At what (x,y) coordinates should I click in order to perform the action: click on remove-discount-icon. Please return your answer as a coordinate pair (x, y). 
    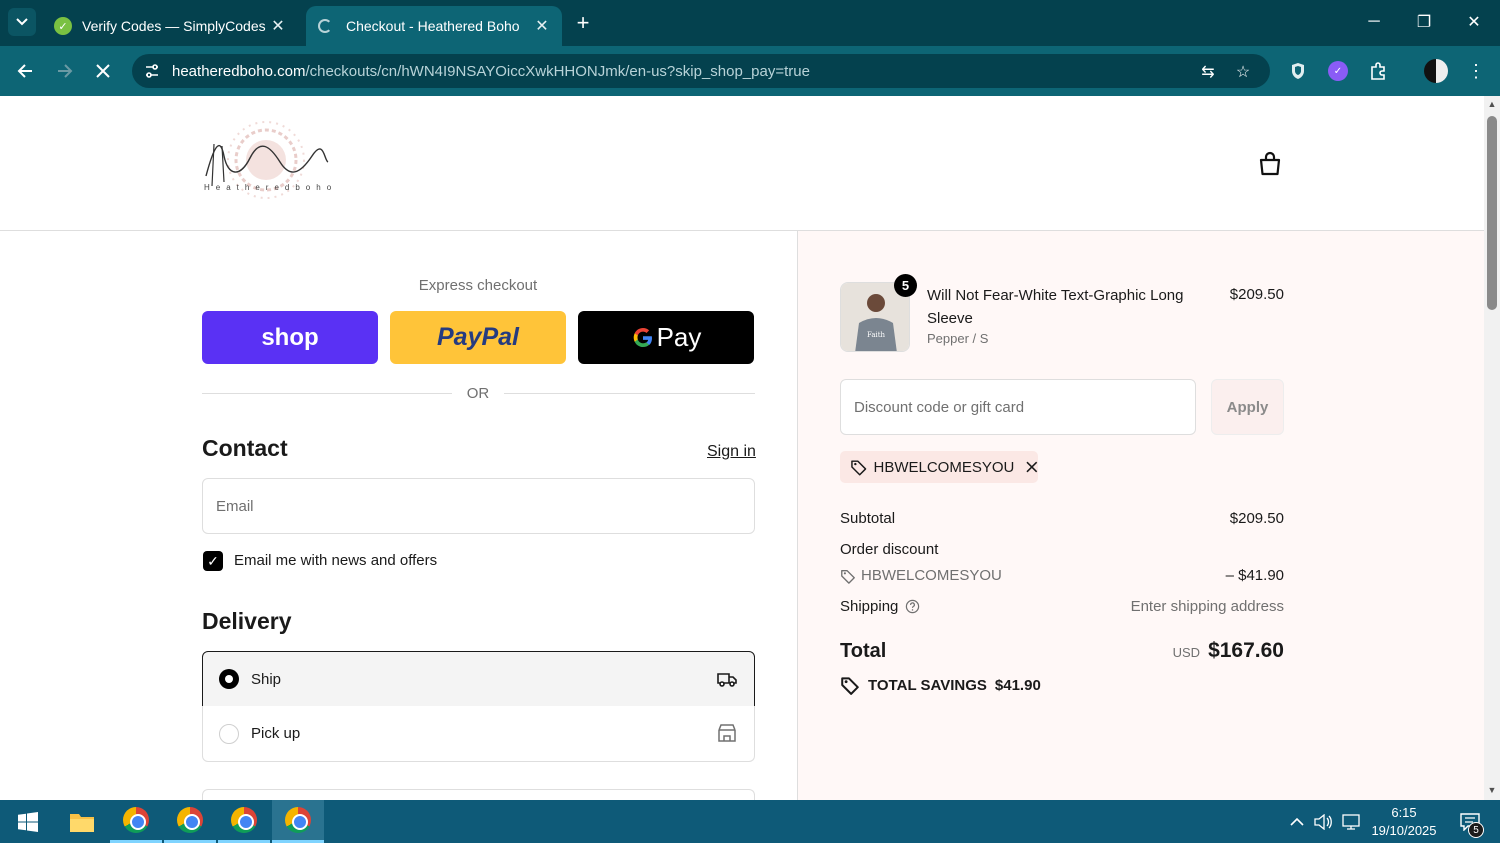
    Looking at the image, I should click on (1032, 467).